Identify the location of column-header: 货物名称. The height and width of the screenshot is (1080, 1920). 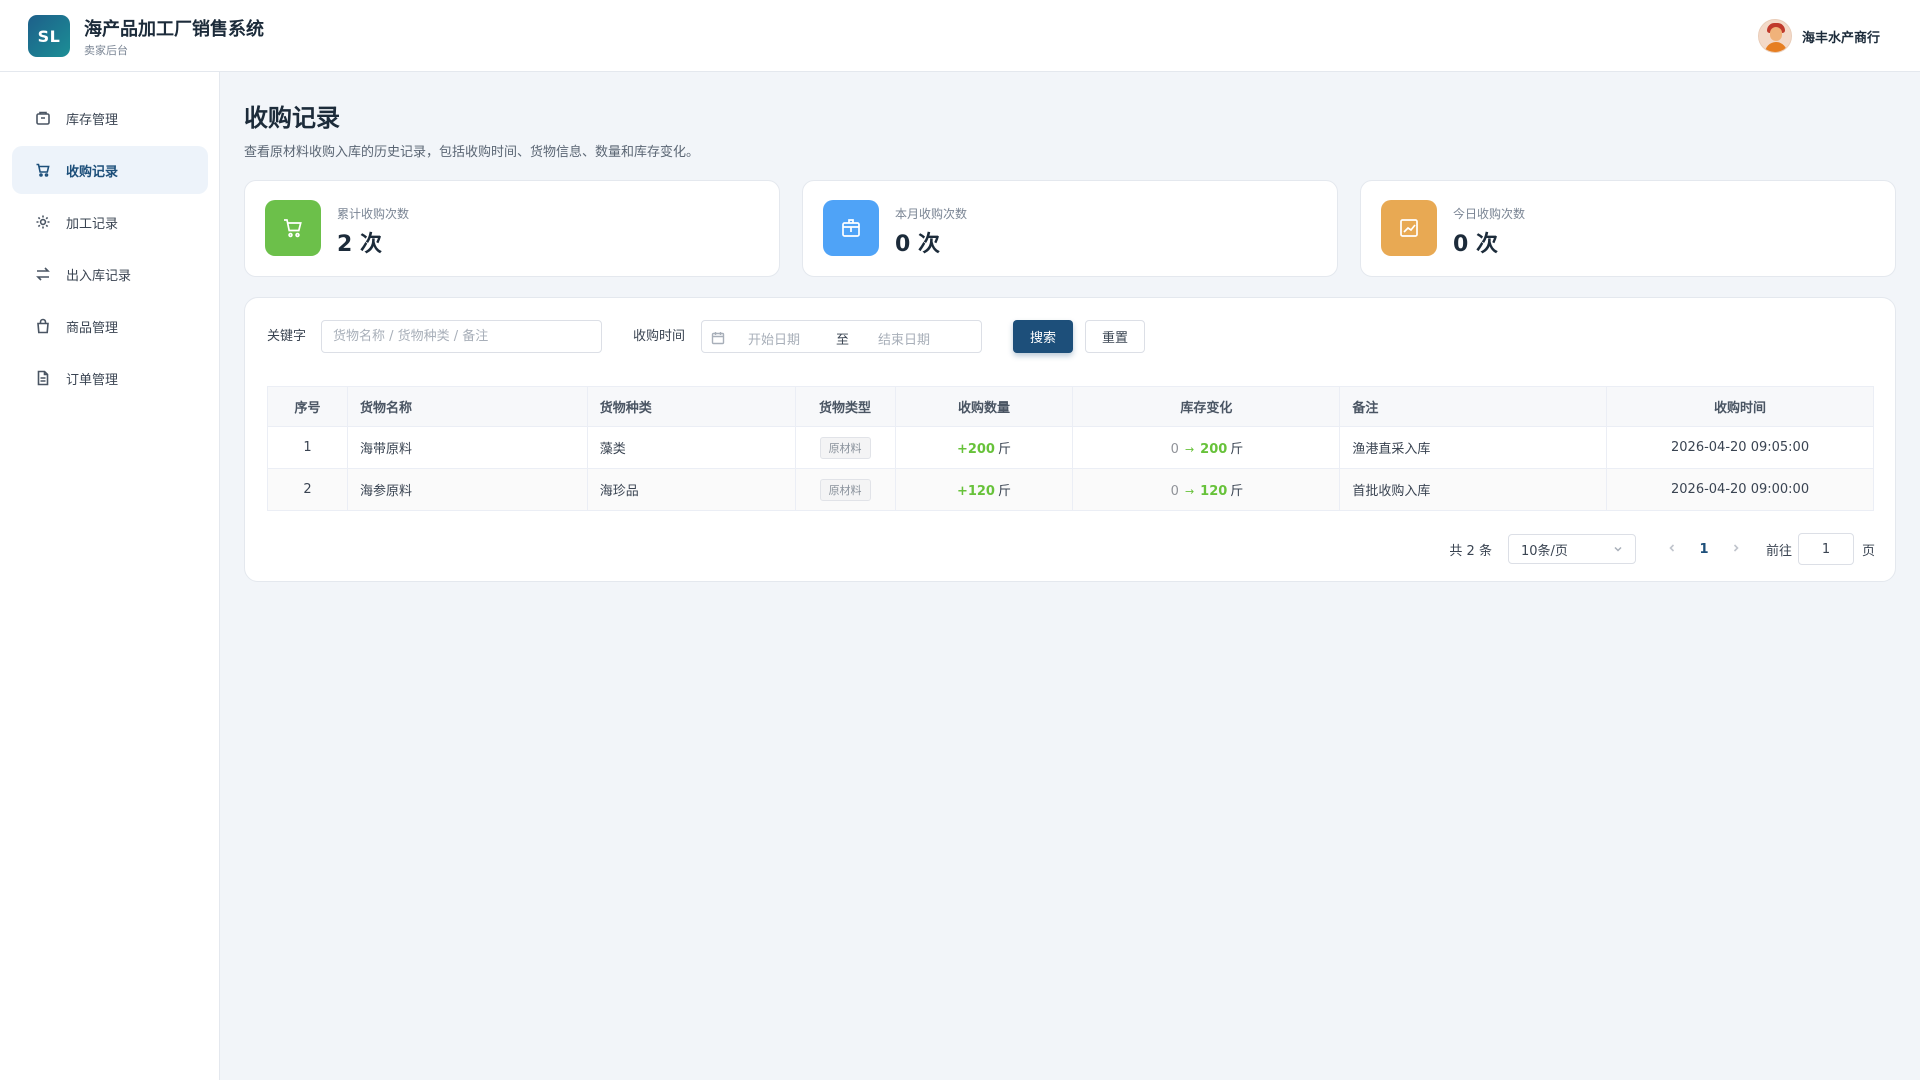
(467, 406).